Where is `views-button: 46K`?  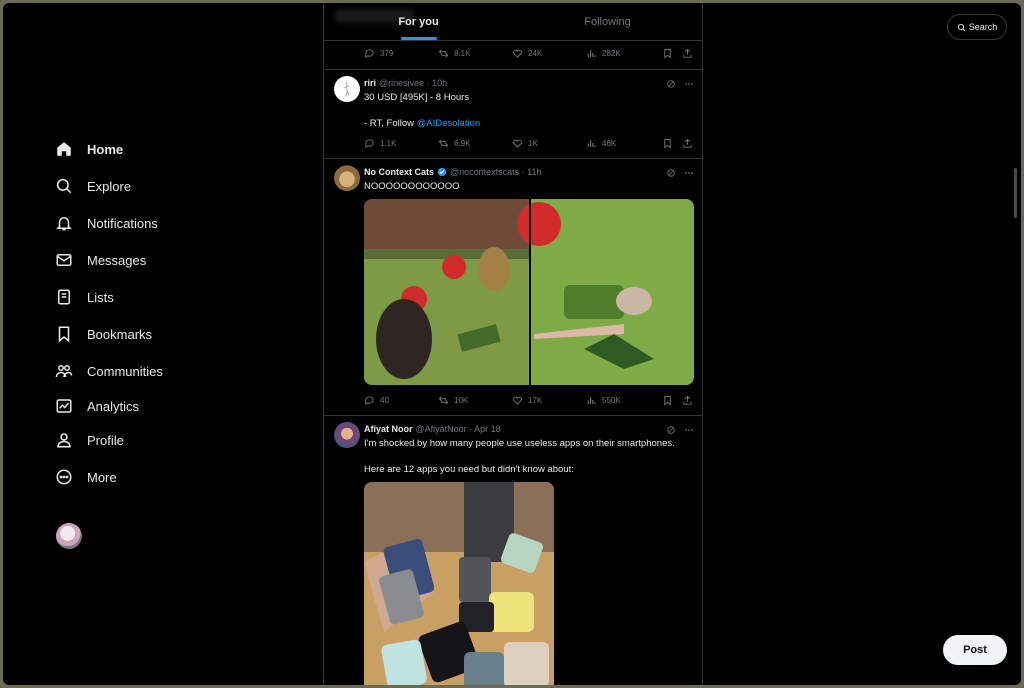
views-button: 46K is located at coordinates (601, 143).